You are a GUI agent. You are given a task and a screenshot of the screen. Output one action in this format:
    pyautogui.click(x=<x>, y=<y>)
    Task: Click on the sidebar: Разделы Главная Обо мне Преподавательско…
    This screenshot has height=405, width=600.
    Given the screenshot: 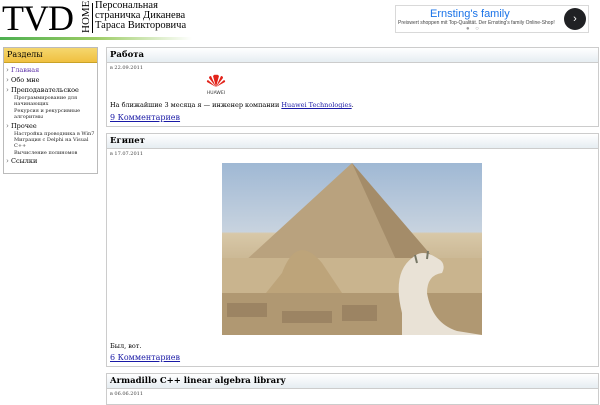 What is the action you would take?
    pyautogui.click(x=50, y=110)
    